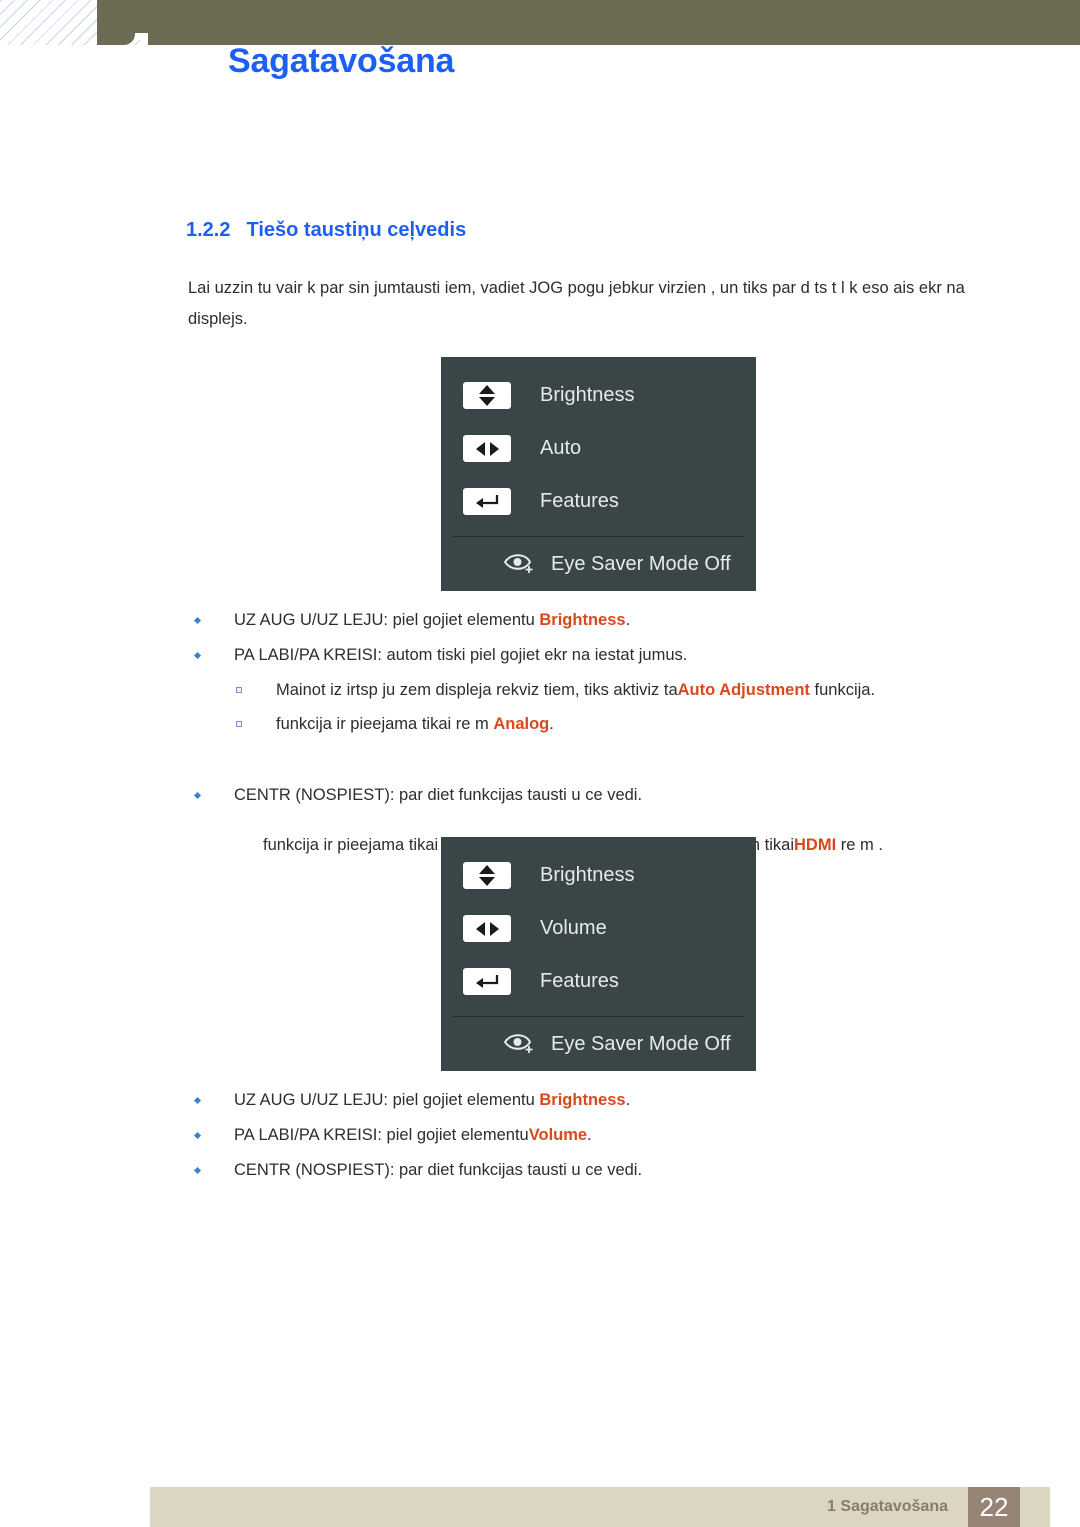  What do you see at coordinates (208, 230) in the screenshot?
I see `section-number: 1.2.2` at bounding box center [208, 230].